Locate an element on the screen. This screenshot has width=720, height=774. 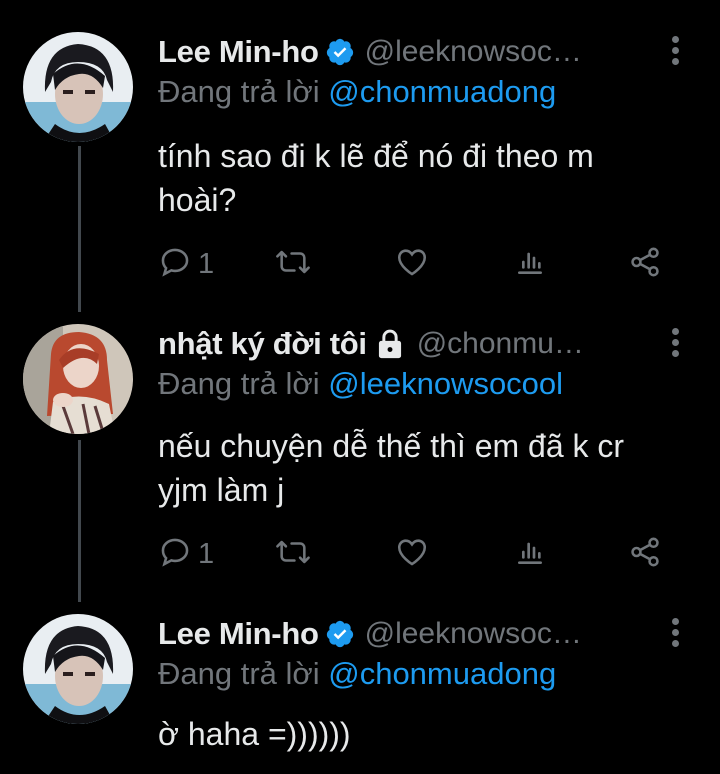
reply-to-link: @leeknowsocool is located at coordinates (445, 383).